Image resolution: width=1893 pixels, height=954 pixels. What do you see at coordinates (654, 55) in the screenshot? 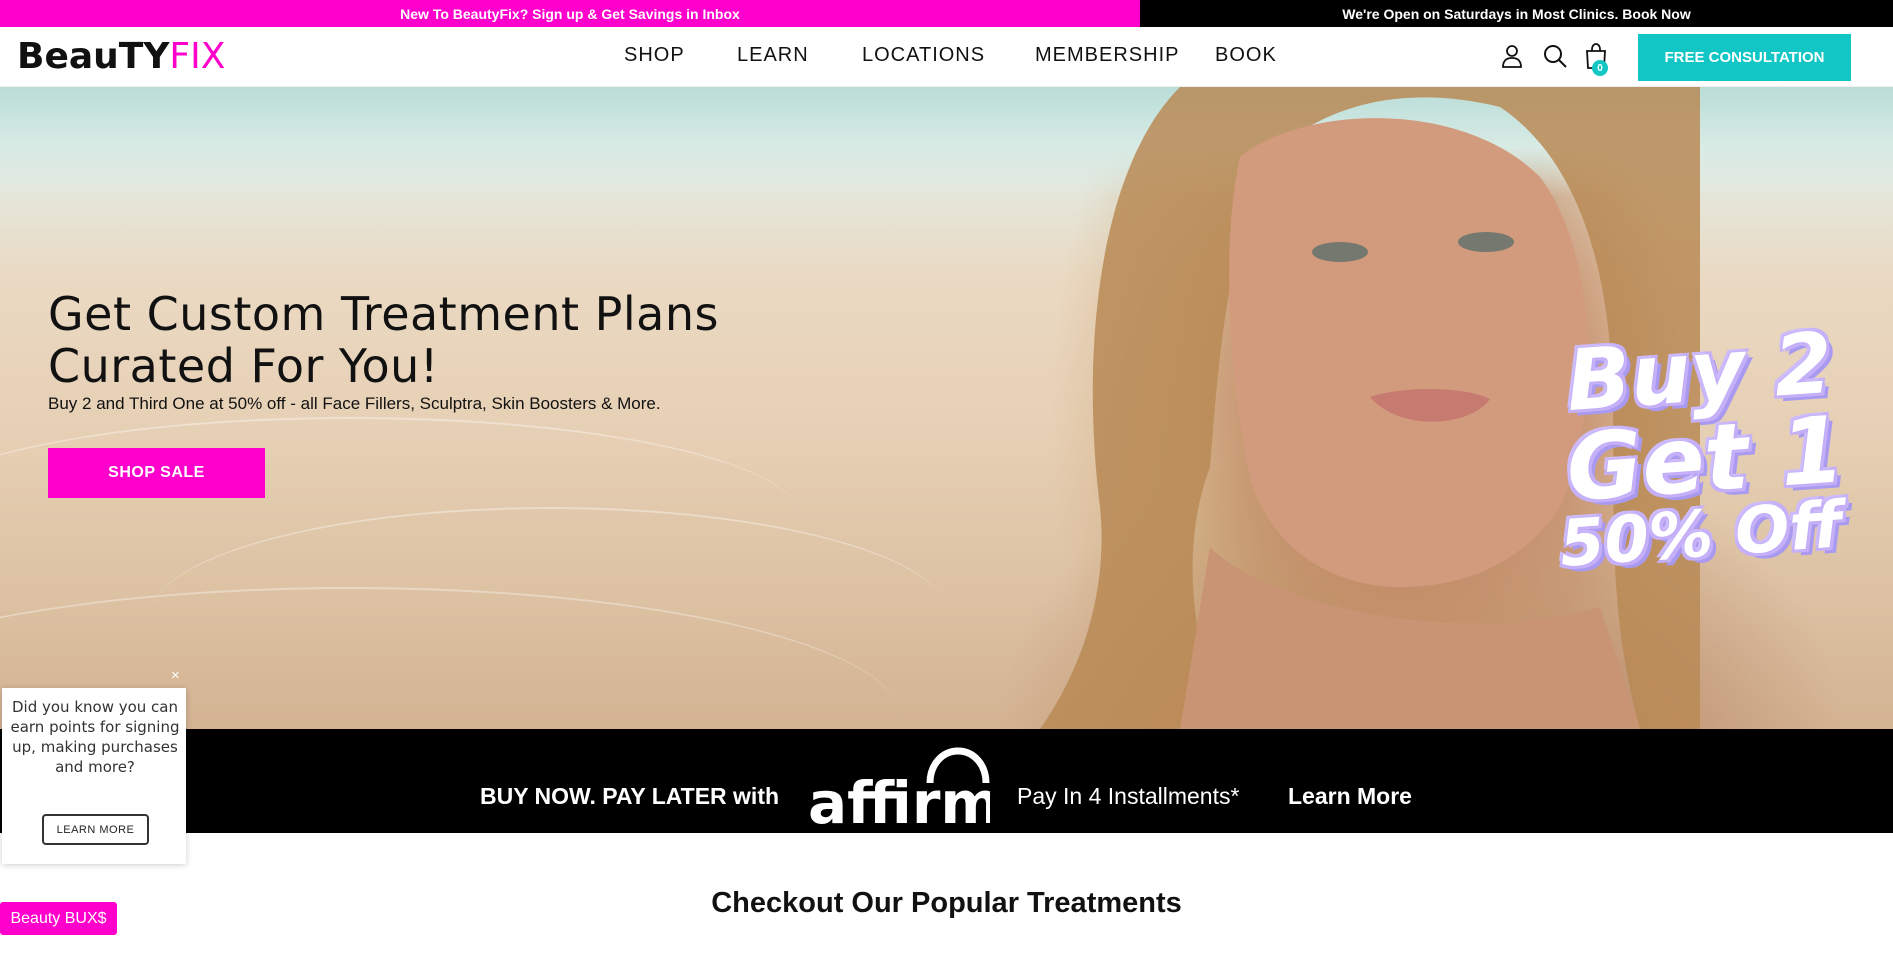
I see `nav-shop: SHOP` at bounding box center [654, 55].